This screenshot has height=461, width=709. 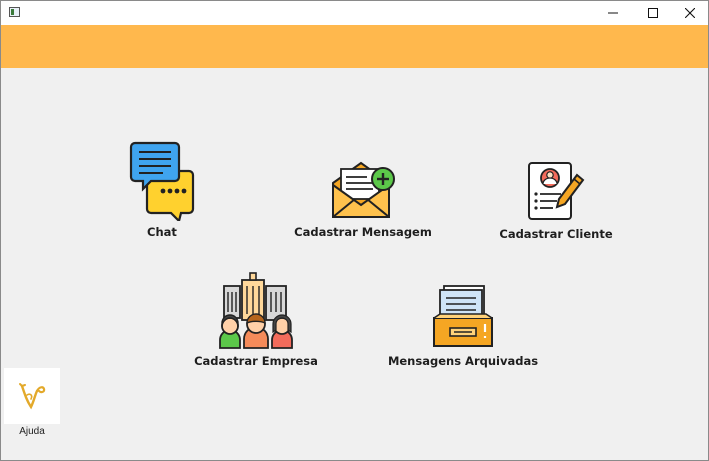 What do you see at coordinates (354, 46) in the screenshot?
I see `header-band` at bounding box center [354, 46].